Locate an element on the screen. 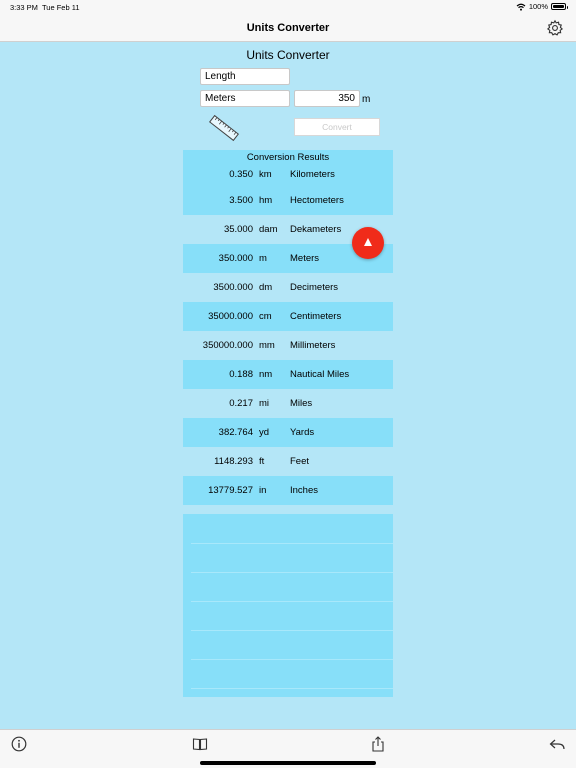 The height and width of the screenshot is (768, 576). share-icon is located at coordinates (378, 744).